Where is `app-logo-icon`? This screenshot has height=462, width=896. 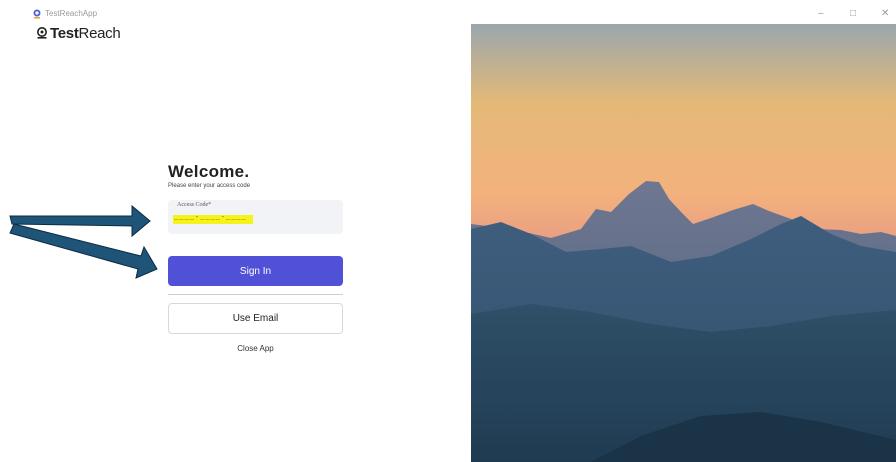
app-logo-icon is located at coordinates (37, 14).